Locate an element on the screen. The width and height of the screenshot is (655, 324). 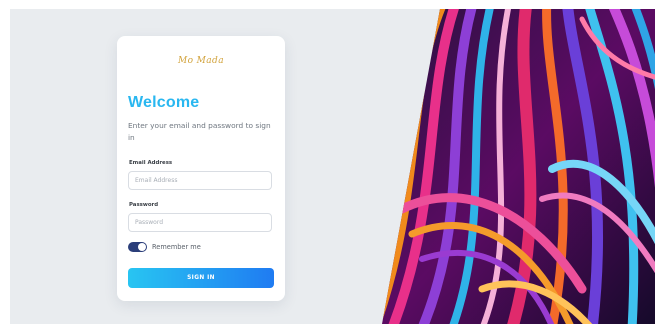
brand-logo: Mo Mada is located at coordinates (200, 61).